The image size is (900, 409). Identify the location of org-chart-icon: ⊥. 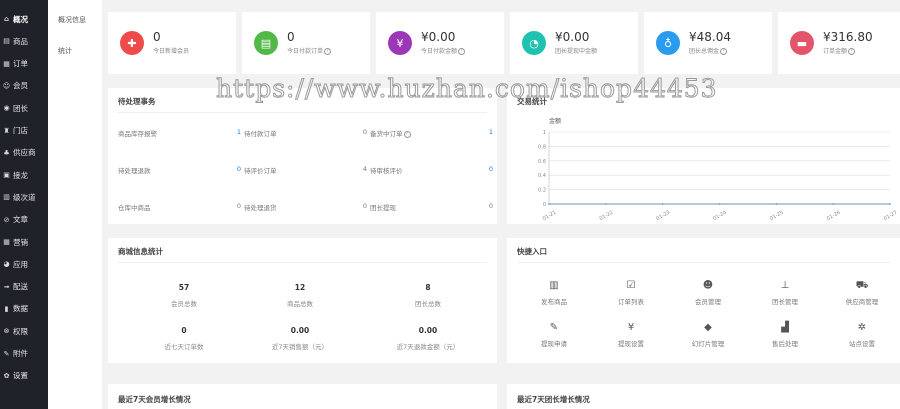
(785, 285).